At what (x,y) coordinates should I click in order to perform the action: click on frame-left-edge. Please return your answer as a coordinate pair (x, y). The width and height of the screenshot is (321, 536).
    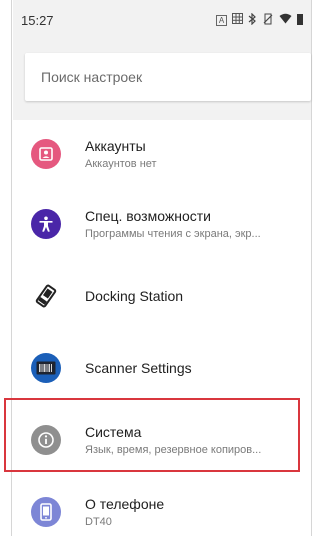
    Looking at the image, I should click on (6, 268).